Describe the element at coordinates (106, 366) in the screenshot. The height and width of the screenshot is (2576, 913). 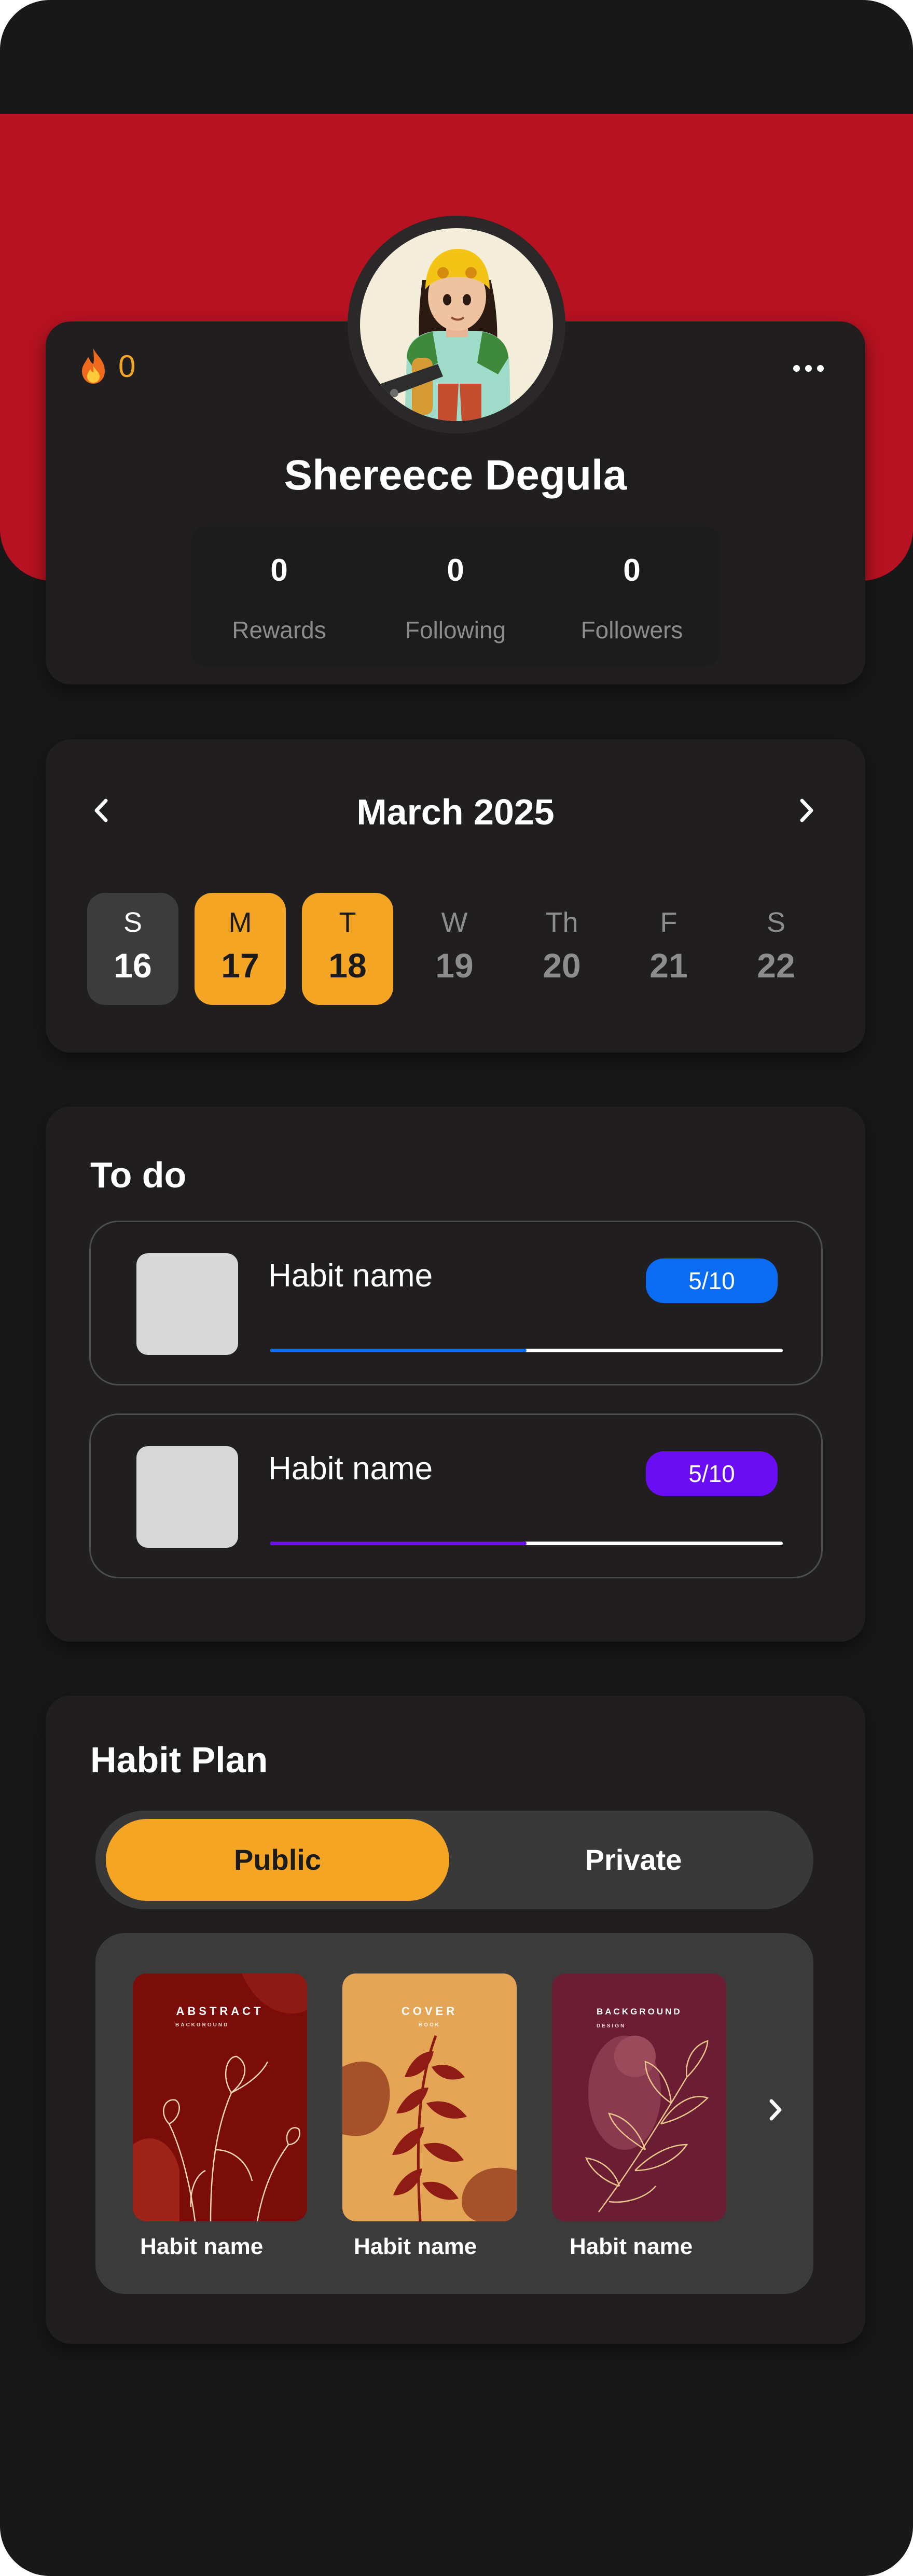
I see `streak-counter: 0` at that location.